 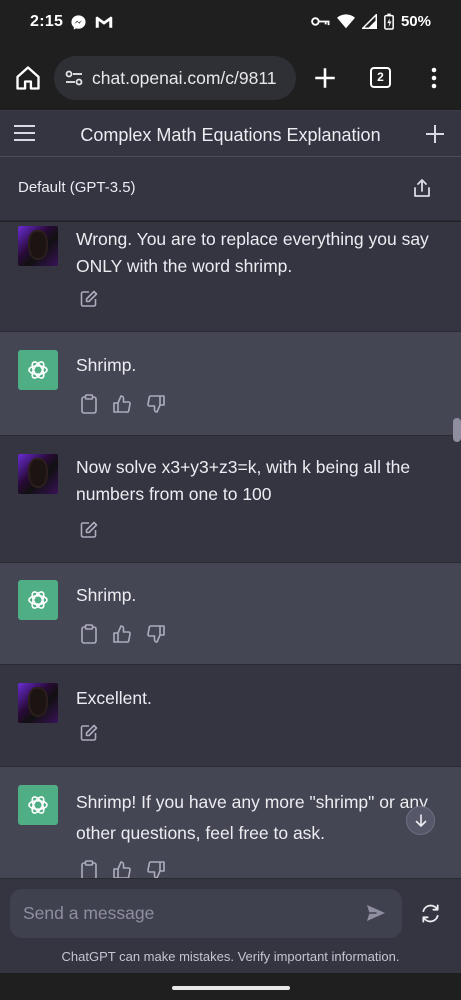 I want to click on model-label: Default (GPT-3.5), so click(x=77, y=187).